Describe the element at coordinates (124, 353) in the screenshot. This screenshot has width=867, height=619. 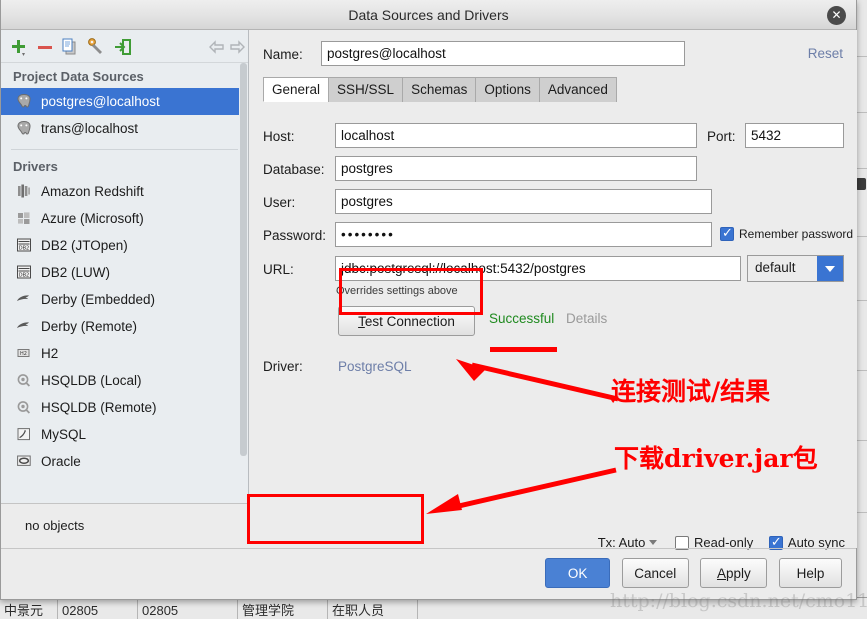
I see `driver-item-h2: H2 H2` at that location.